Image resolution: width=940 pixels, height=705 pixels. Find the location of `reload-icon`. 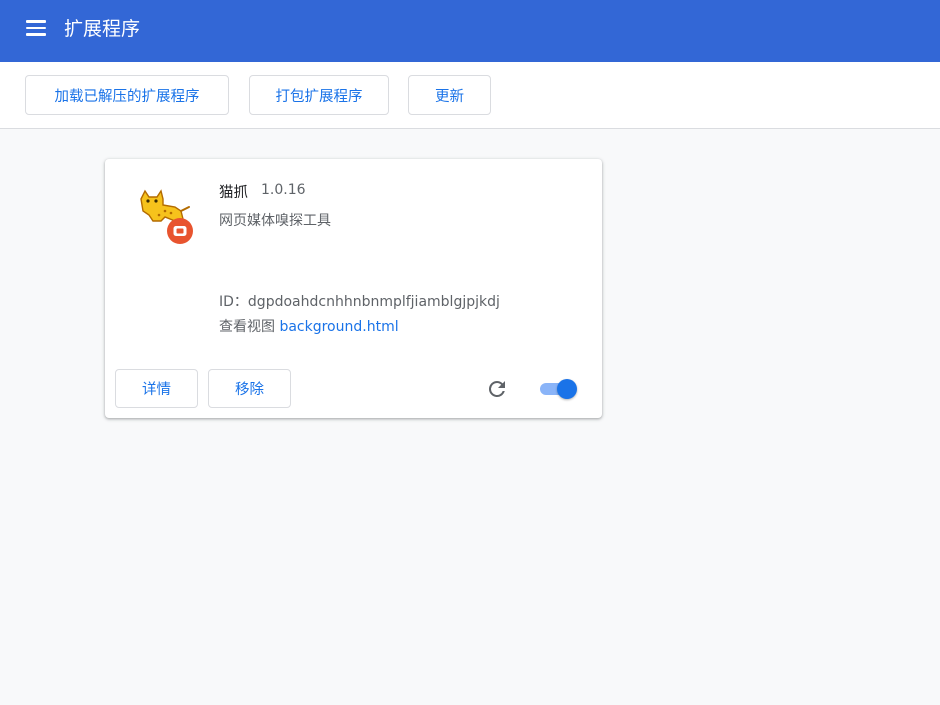

reload-icon is located at coordinates (497, 389).